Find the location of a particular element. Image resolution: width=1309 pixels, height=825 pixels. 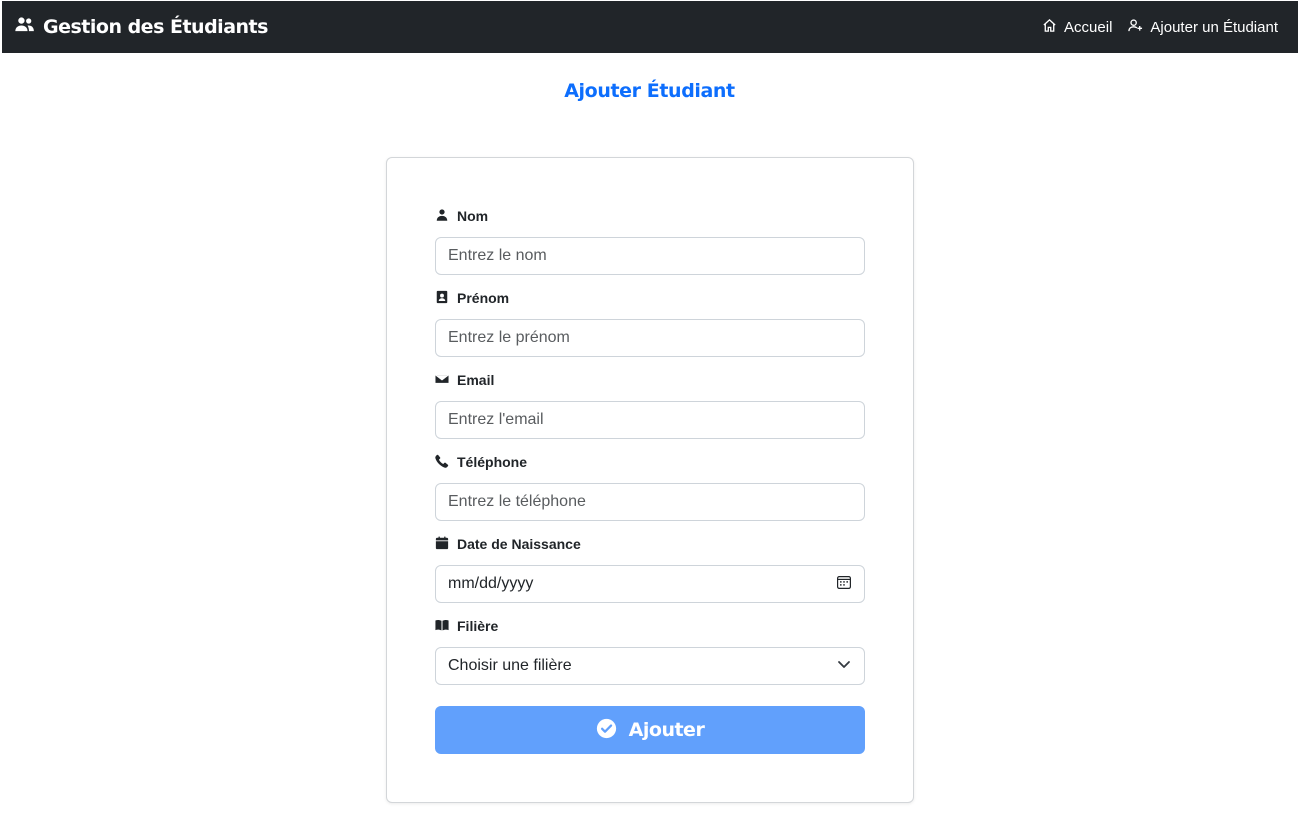

date-naissance-input: mm/dd/yyyy is located at coordinates (650, 584).